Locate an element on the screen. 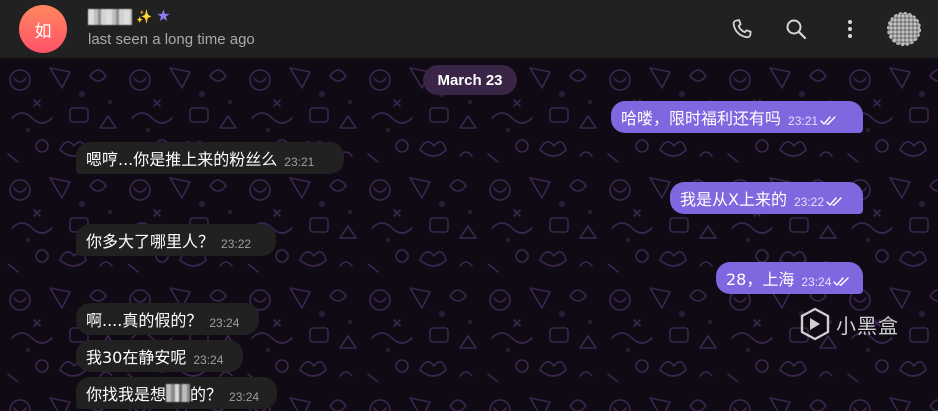 This screenshot has height=411, width=938. incoming-message: 我30在静安呢 23:24 is located at coordinates (159, 356).